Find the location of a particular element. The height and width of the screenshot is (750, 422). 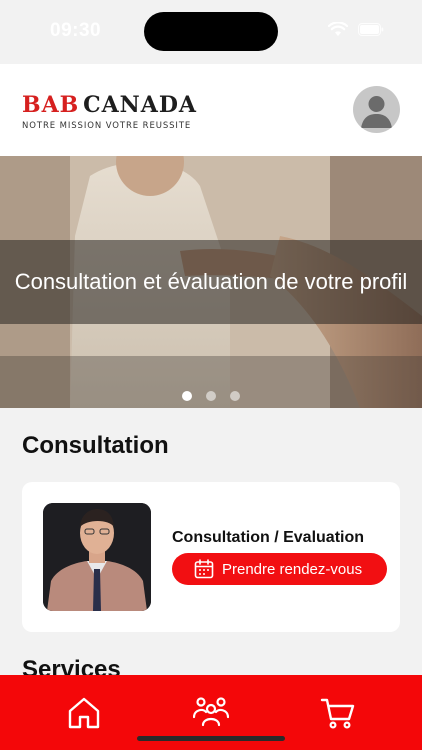

logo-brand-part1: BAB is located at coordinates (51, 105).